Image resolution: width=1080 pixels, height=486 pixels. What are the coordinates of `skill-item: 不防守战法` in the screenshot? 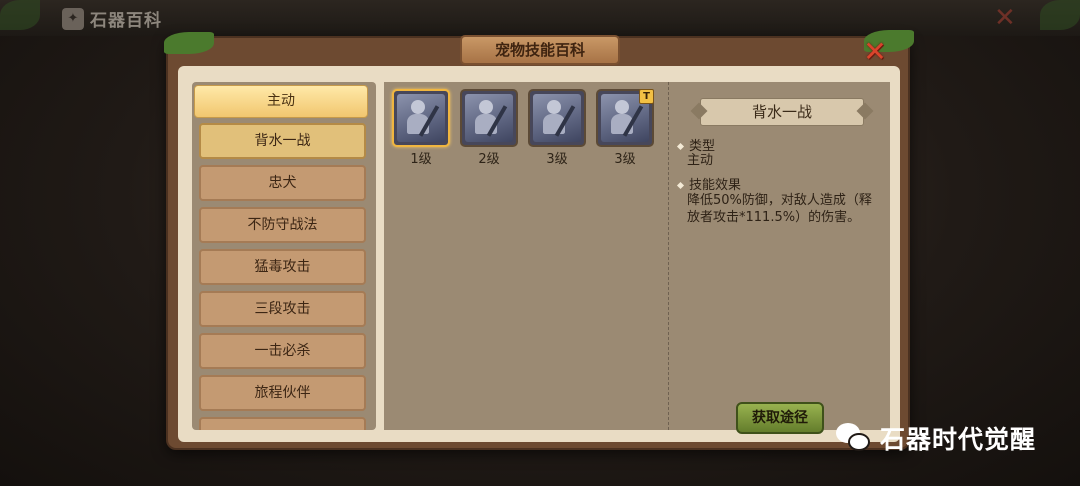 It's located at (282, 225).